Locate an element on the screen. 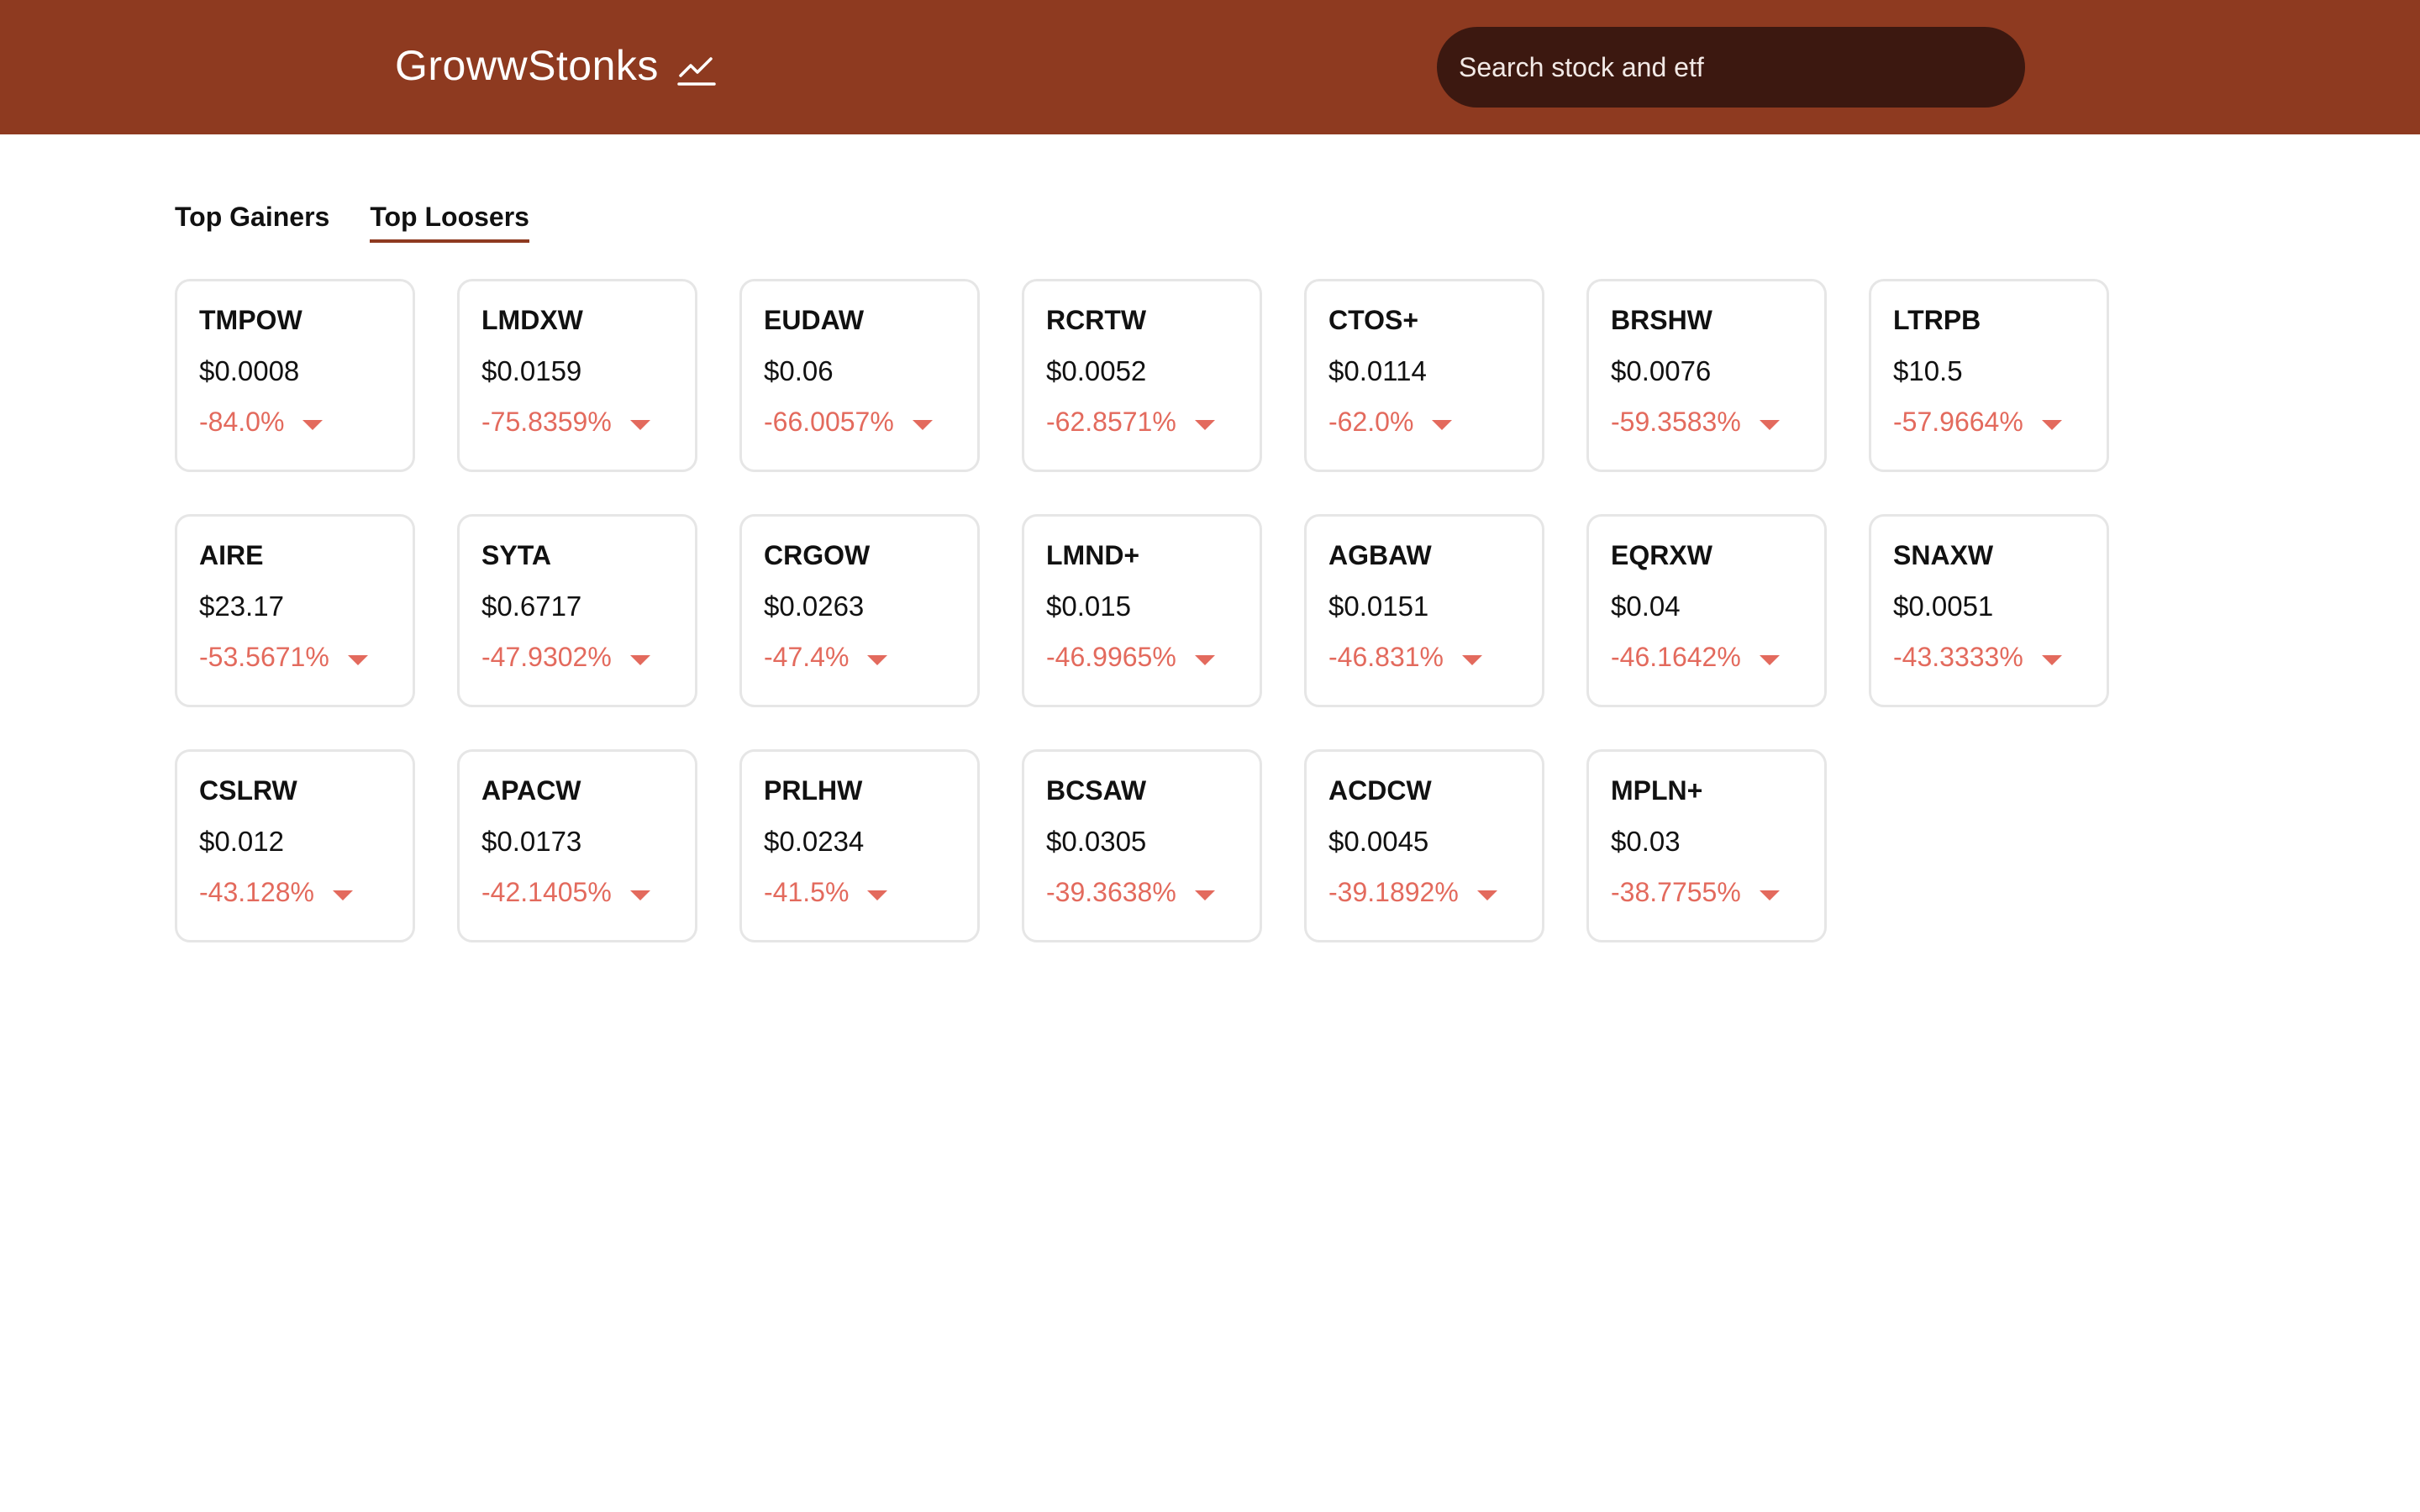 This screenshot has height=1512, width=2420. stock-ticker: ACDCW is located at coordinates (1380, 790).